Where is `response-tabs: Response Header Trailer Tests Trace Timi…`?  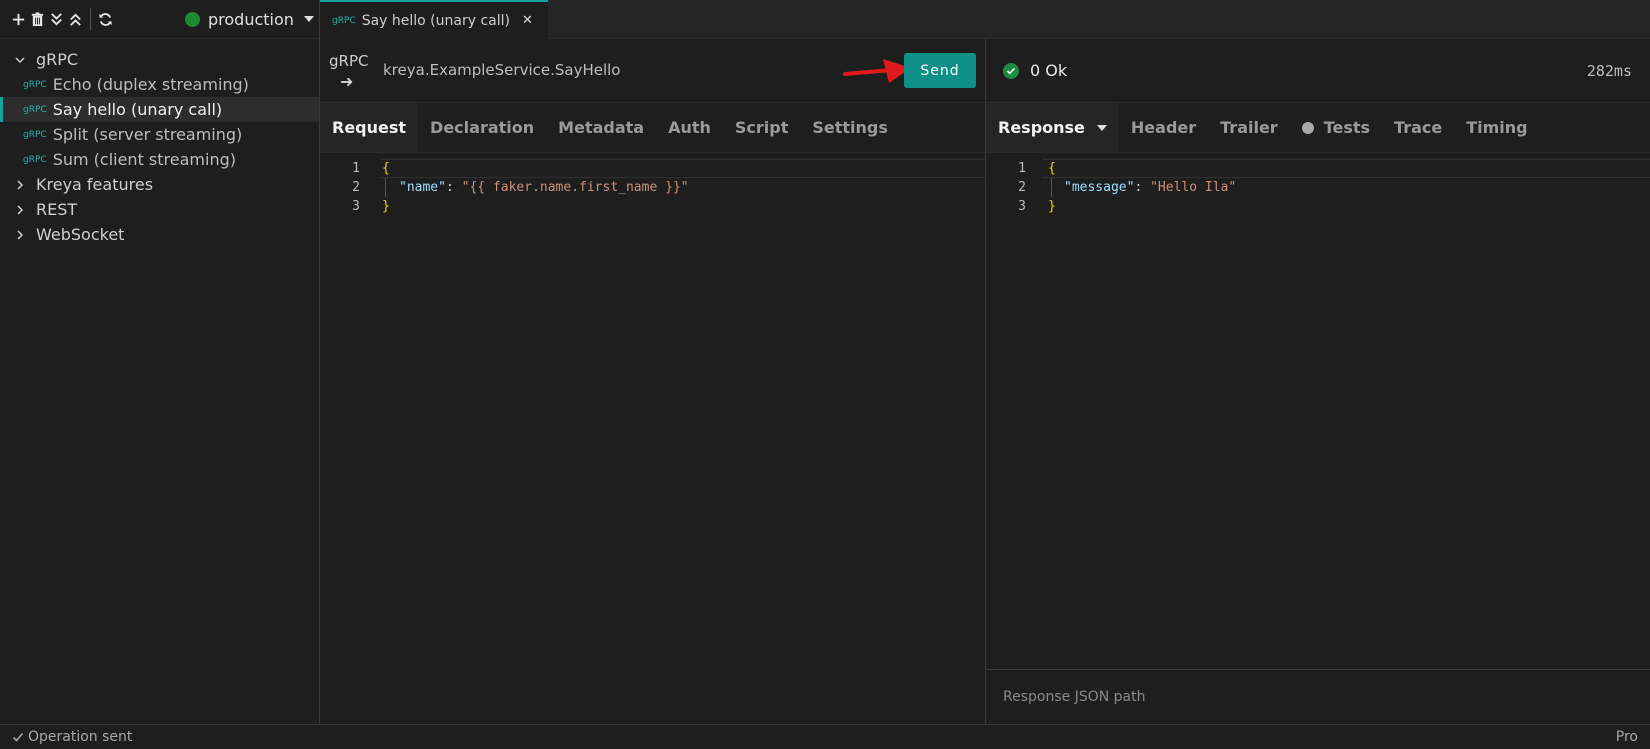
response-tabs: Response Header Trailer Tests Trace Timi… is located at coordinates (1318, 128).